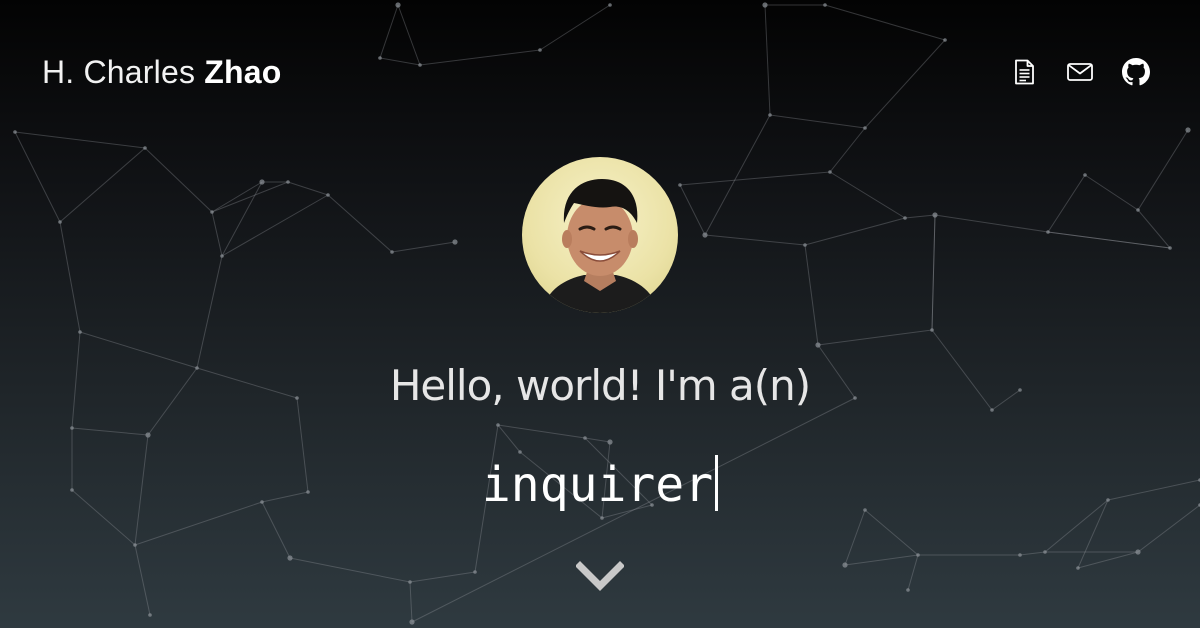 Image resolution: width=1200 pixels, height=628 pixels. What do you see at coordinates (119, 72) in the screenshot?
I see `site-title-first: H. Charles` at bounding box center [119, 72].